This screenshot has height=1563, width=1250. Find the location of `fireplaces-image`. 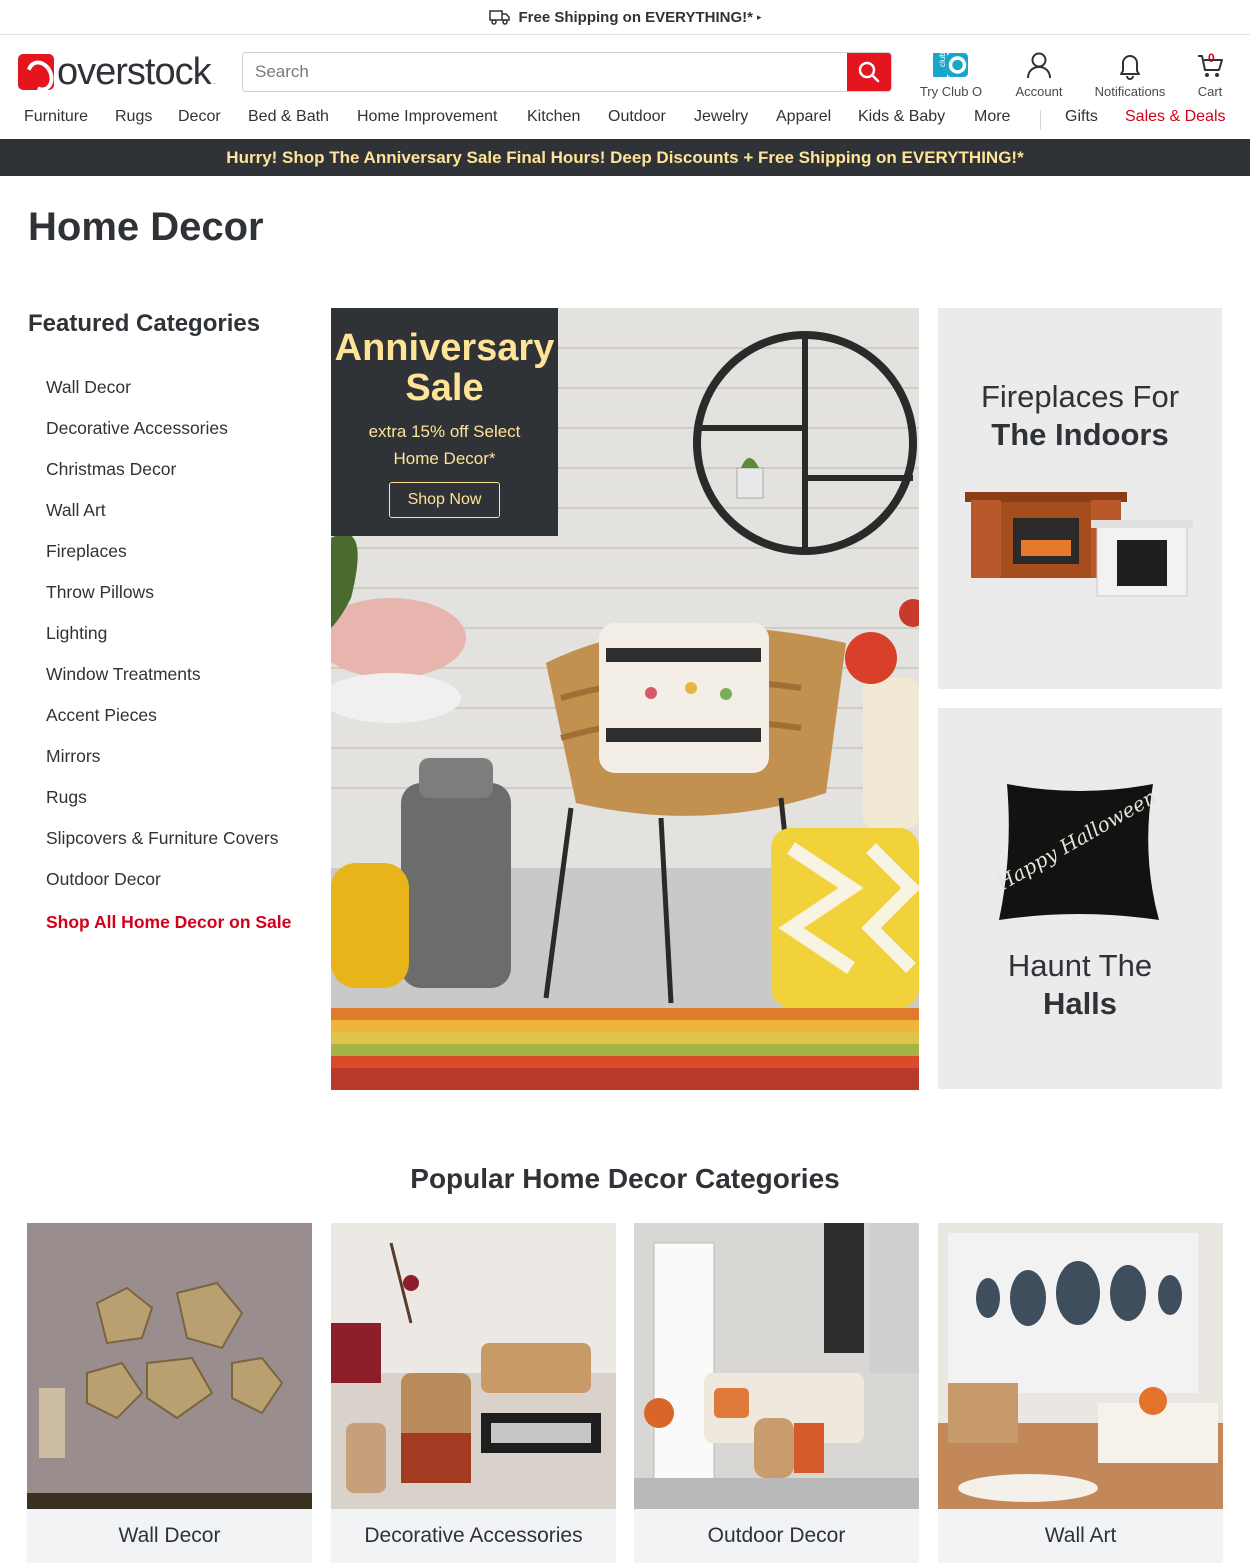

fireplaces-image is located at coordinates (1079, 544).